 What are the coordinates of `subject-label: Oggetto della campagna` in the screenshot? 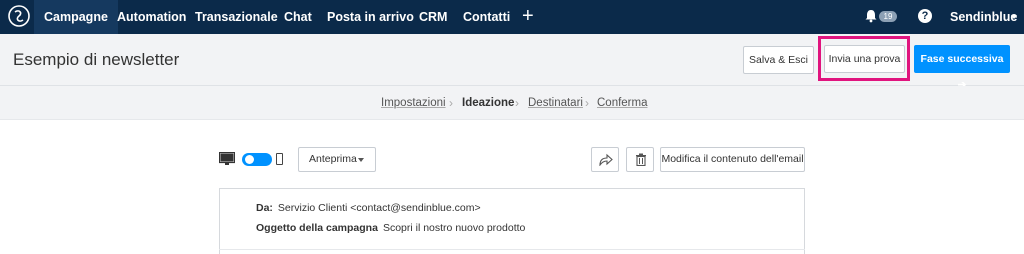 It's located at (317, 228).